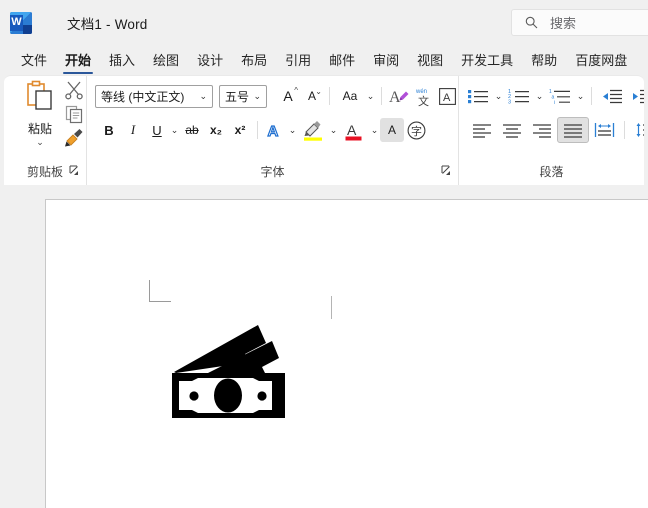 Image resolution: width=648 pixels, height=508 pixels. I want to click on cut-icon, so click(75, 91).